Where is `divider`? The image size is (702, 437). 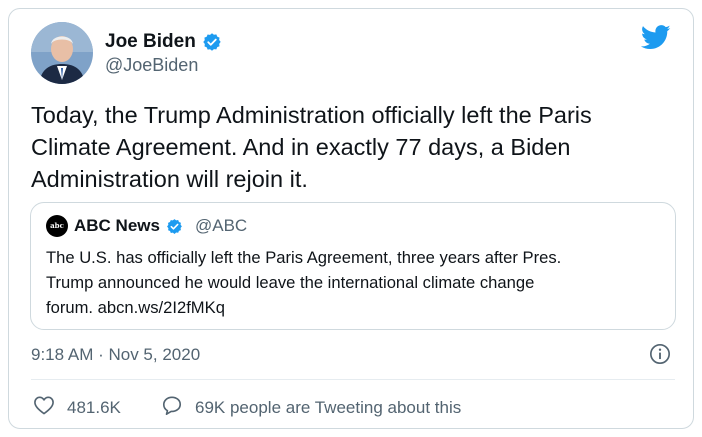
divider is located at coordinates (353, 379).